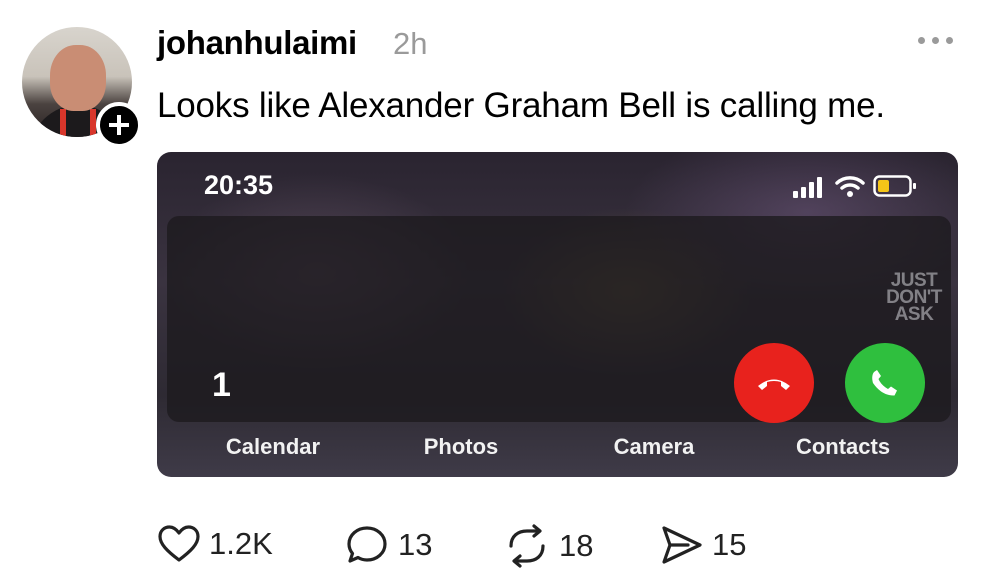 The height and width of the screenshot is (582, 1000). What do you see at coordinates (682, 545) in the screenshot?
I see `share-icon` at bounding box center [682, 545].